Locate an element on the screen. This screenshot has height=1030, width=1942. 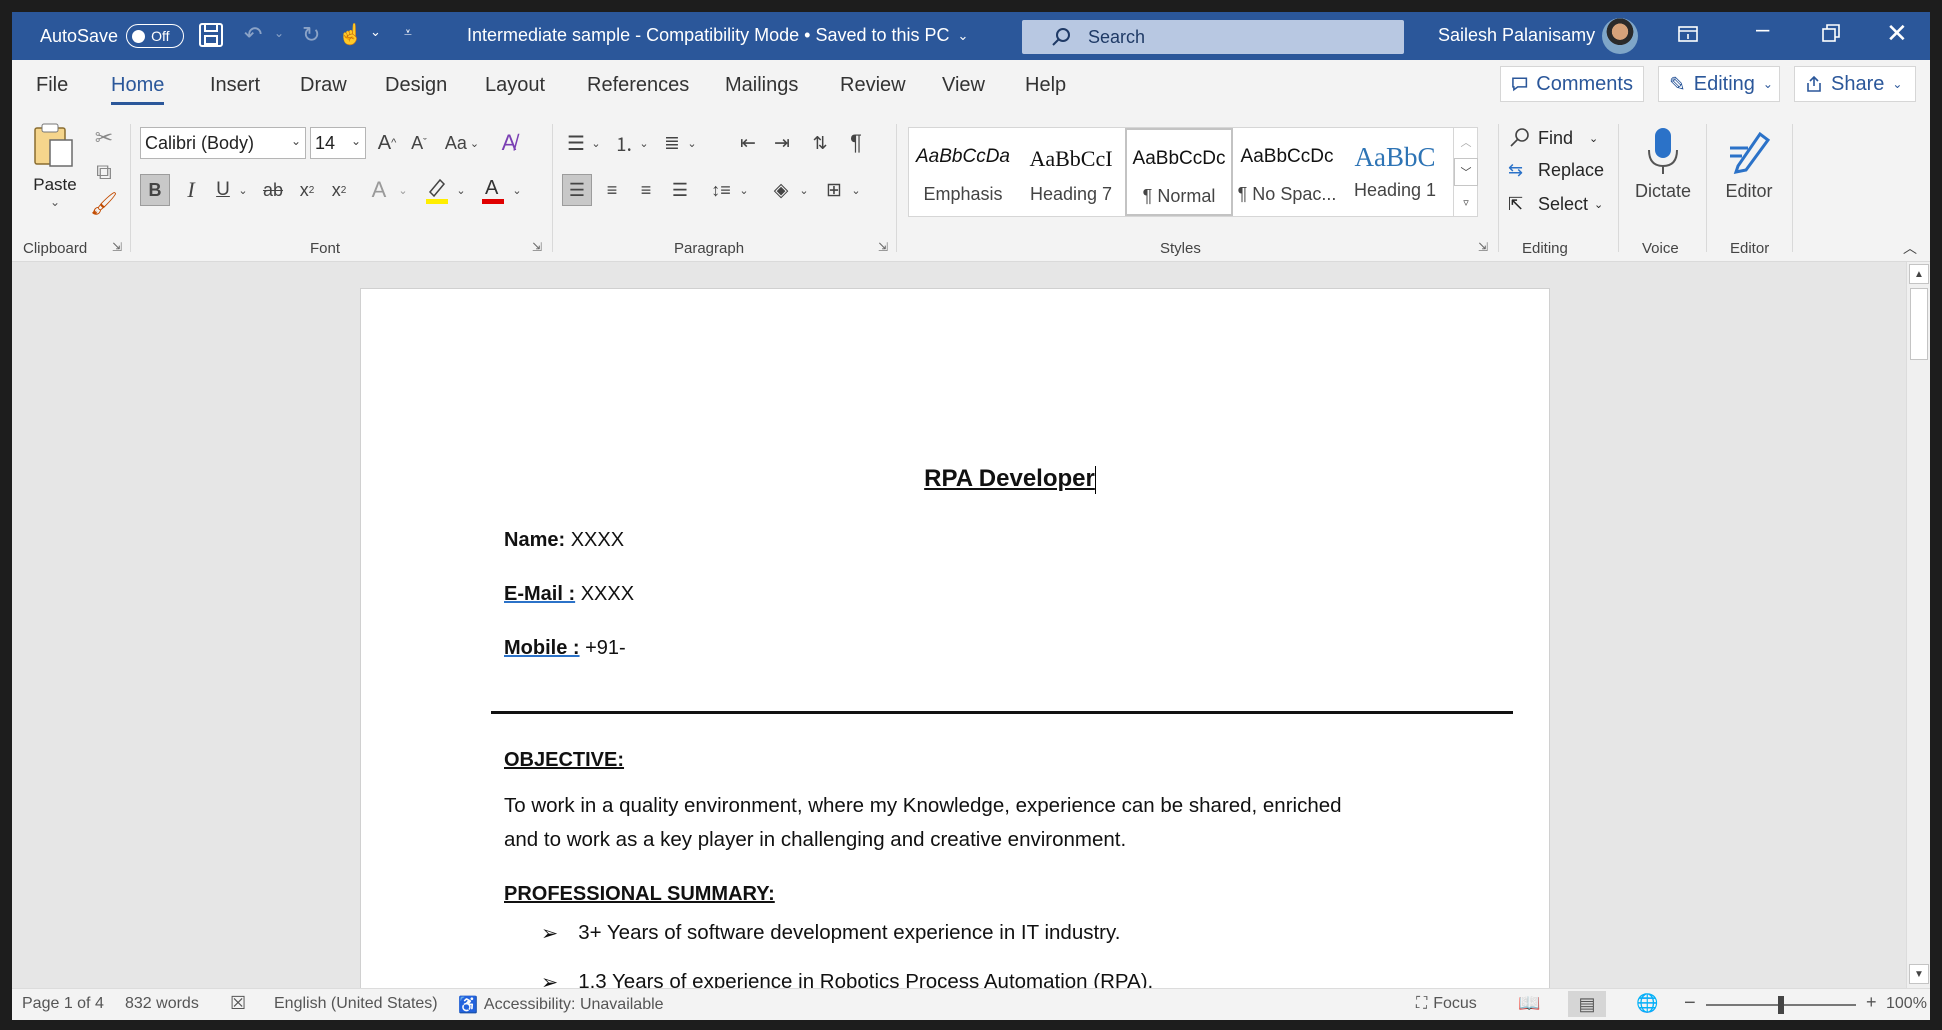
language: English (United States) is located at coordinates (356, 1004).